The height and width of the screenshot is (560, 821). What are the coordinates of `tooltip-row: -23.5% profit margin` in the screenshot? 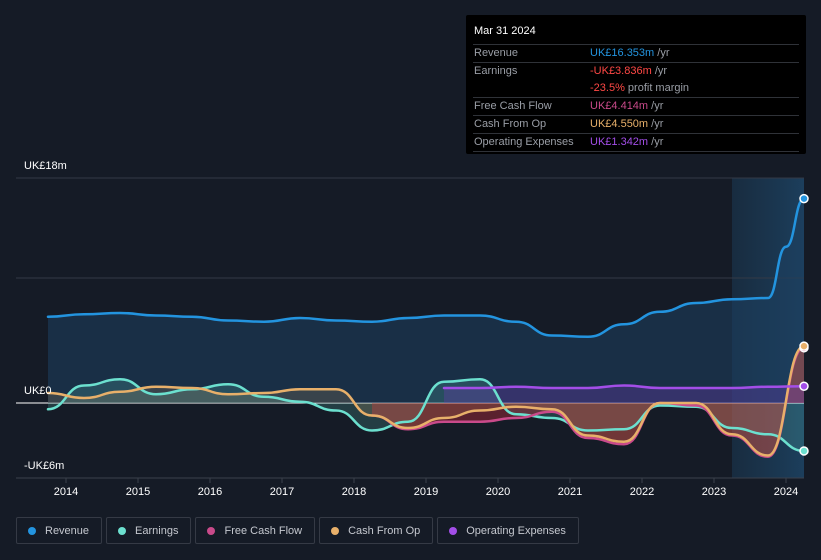 It's located at (636, 89).